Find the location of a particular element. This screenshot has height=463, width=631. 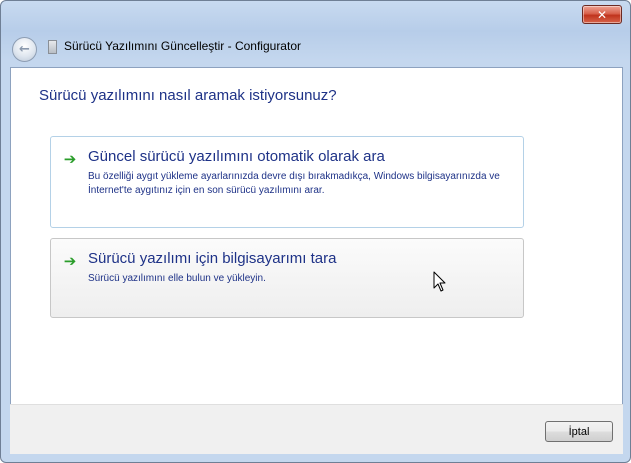

dialog-footer: İptal is located at coordinates (316, 429).